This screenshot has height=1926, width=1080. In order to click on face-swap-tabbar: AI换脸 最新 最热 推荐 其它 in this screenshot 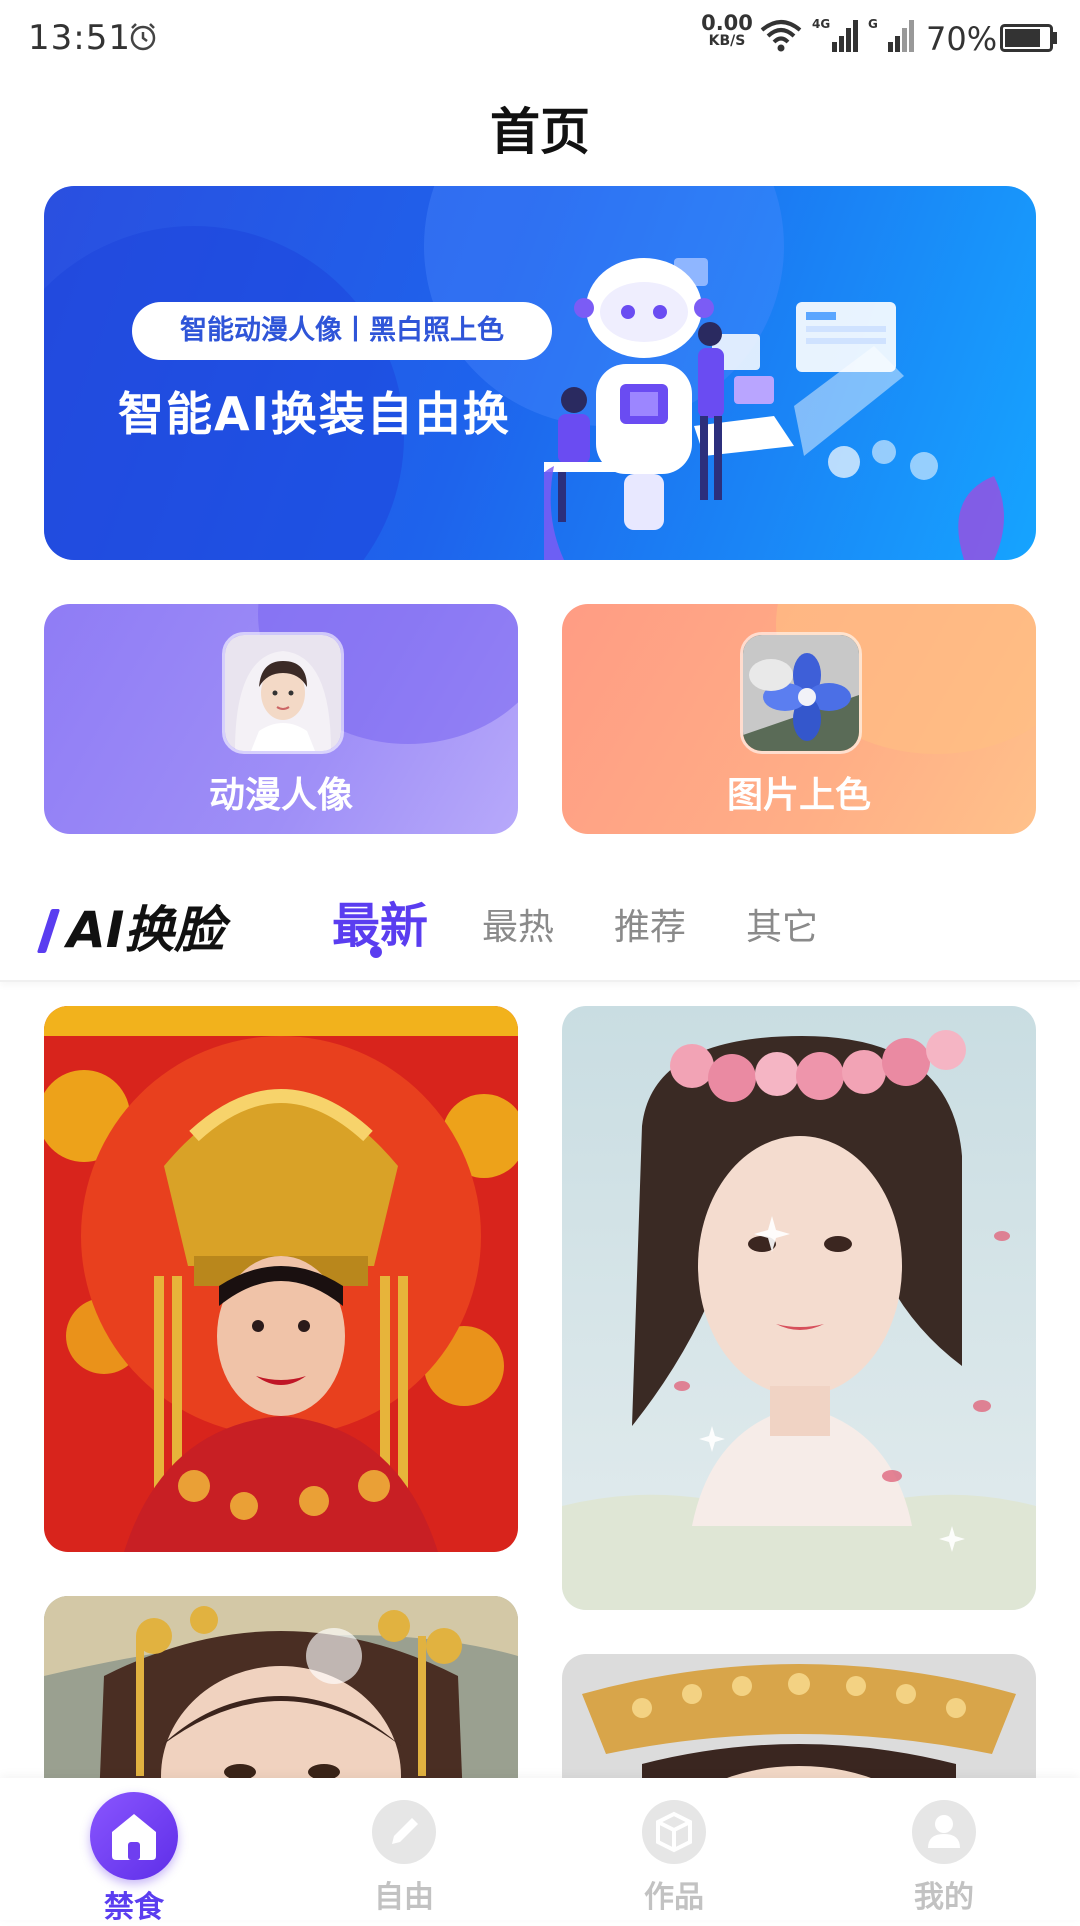, I will do `click(540, 926)`.